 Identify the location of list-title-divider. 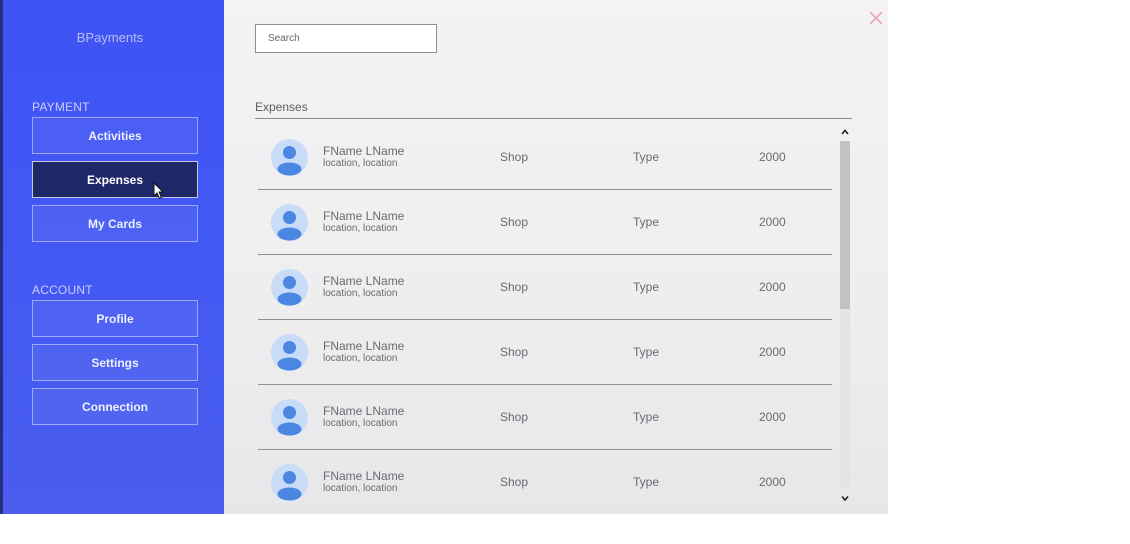
(553, 118).